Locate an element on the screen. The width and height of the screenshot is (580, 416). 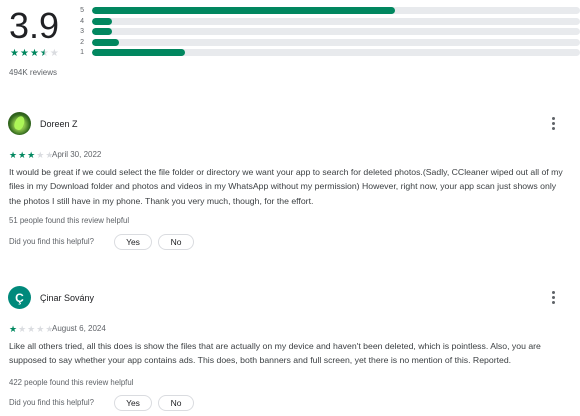
review-date: August 6, 2024 is located at coordinates (79, 328).